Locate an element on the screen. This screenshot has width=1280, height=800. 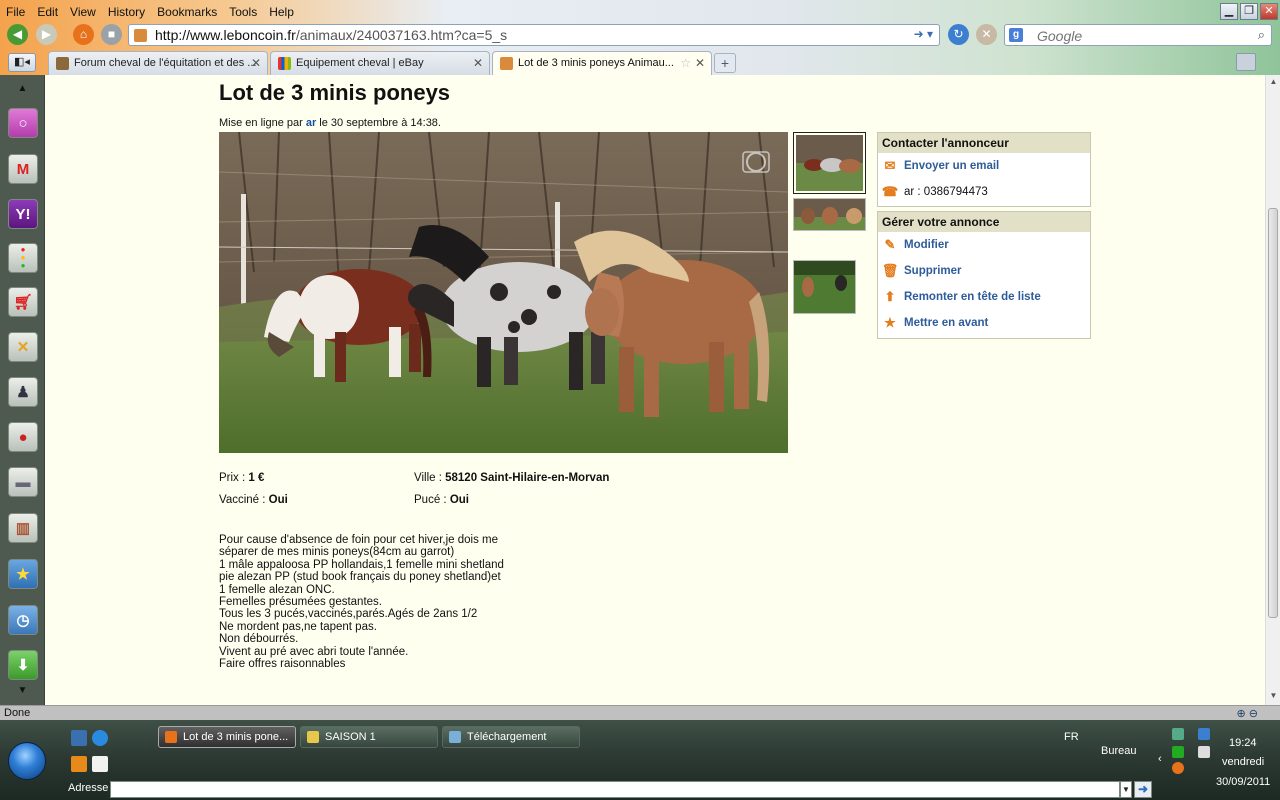
menu-edit: Edit is located at coordinates (47, 12).